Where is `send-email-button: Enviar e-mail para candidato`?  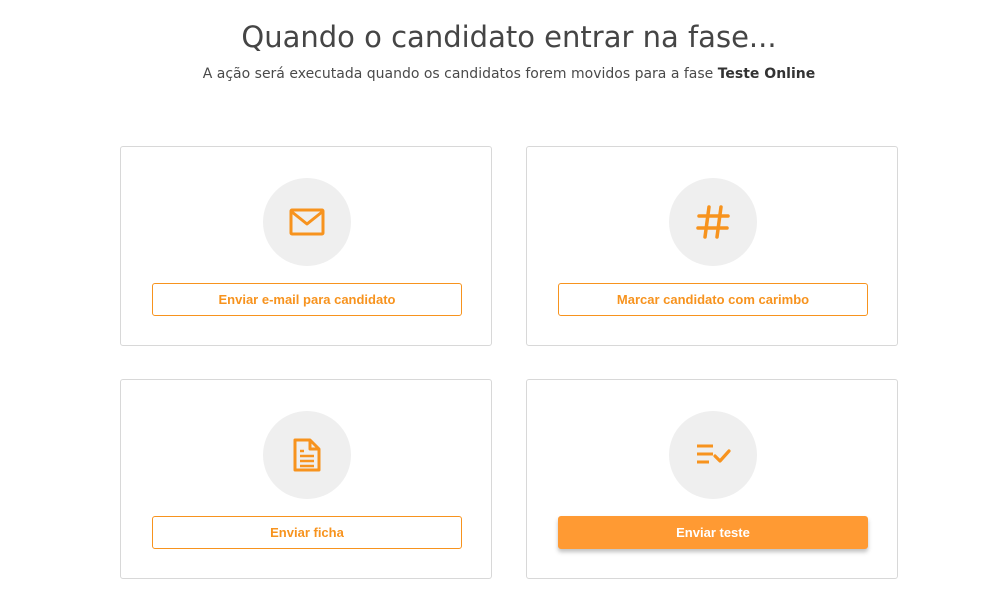 send-email-button: Enviar e-mail para candidato is located at coordinates (307, 299).